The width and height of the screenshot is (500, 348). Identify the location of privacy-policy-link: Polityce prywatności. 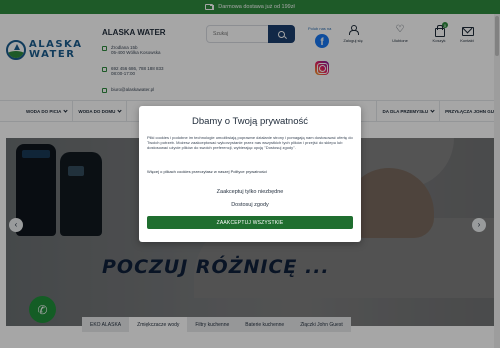
(249, 171).